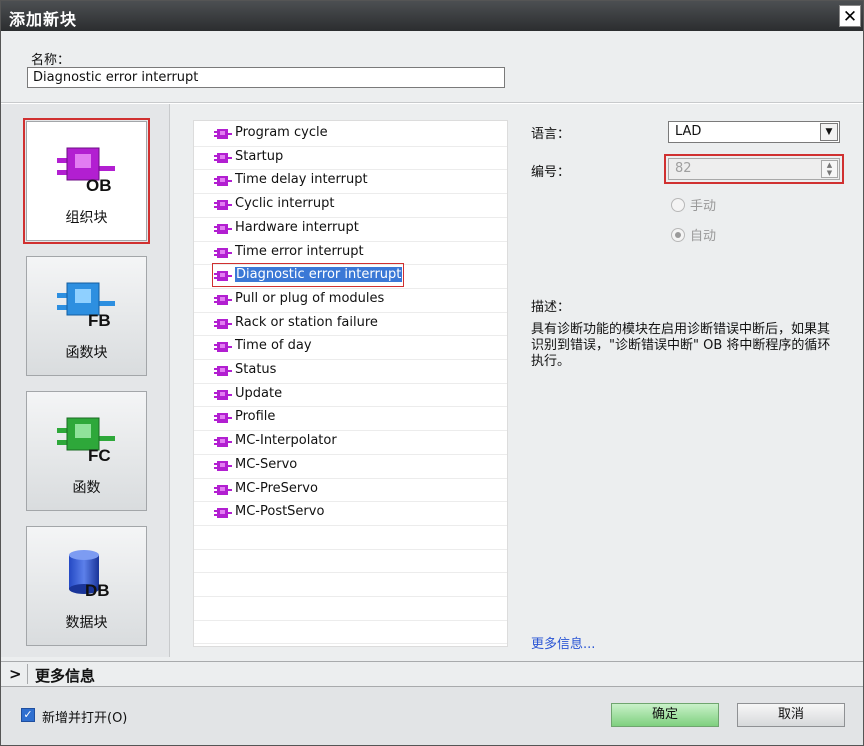 The width and height of the screenshot is (864, 746). What do you see at coordinates (99, 320) in the screenshot?
I see `svg-text: FB` at bounding box center [99, 320].